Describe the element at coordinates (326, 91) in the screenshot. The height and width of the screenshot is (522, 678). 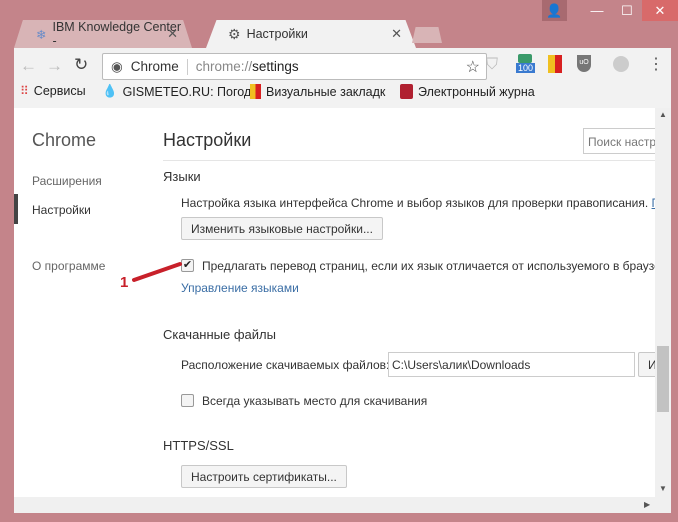
I see `bookmark-label: Визуальные закладк` at that location.